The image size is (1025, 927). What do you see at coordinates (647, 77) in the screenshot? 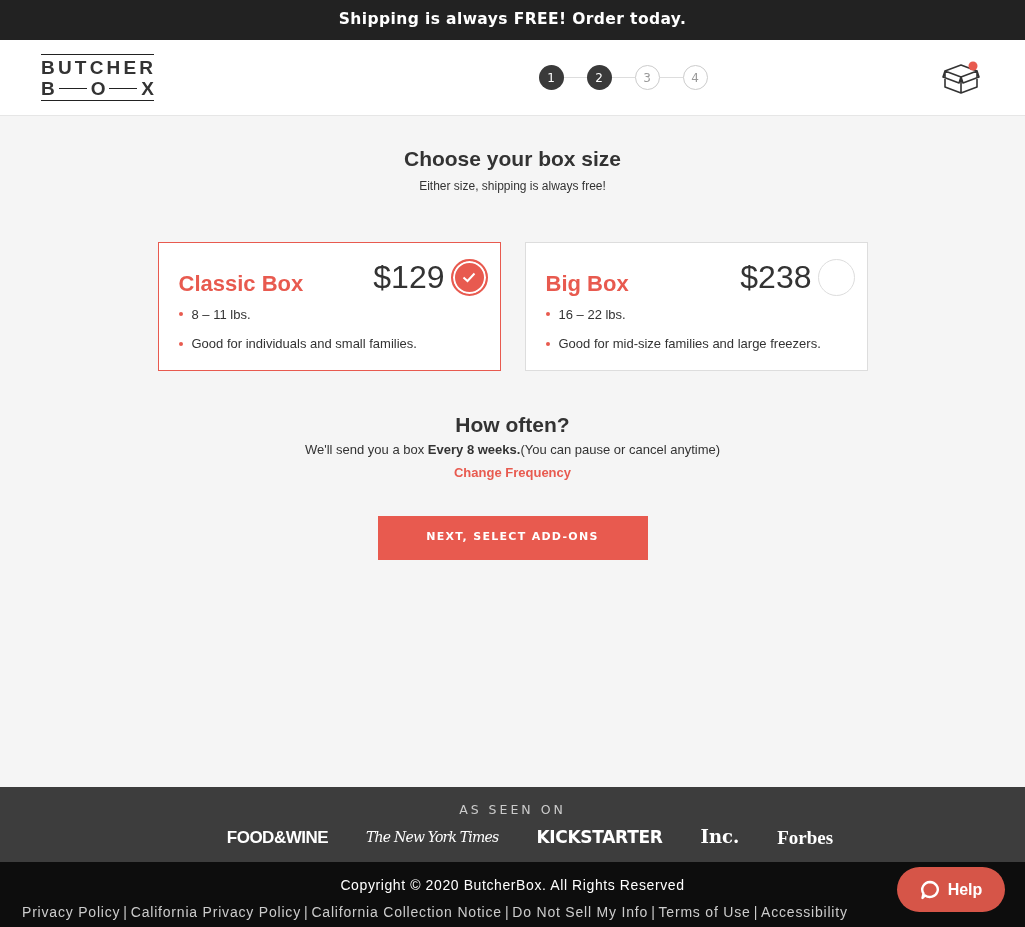
I see `step-indicator: 3` at bounding box center [647, 77].